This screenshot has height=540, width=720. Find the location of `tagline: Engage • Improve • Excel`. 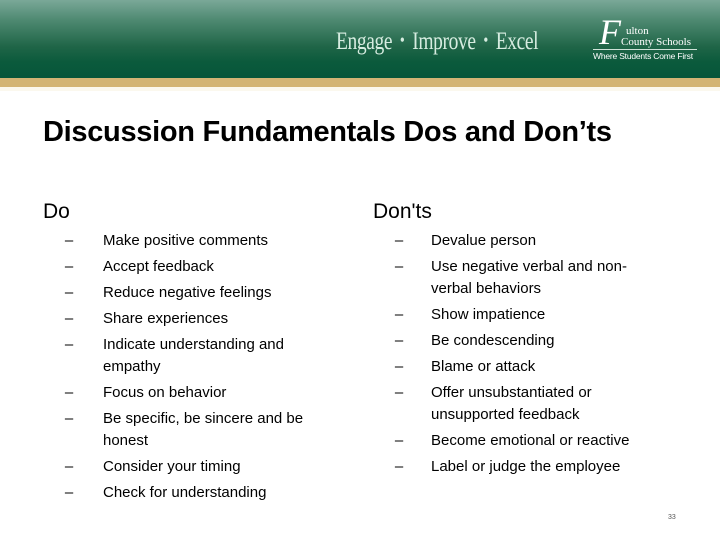

tagline: Engage • Improve • Excel is located at coordinates (437, 42).